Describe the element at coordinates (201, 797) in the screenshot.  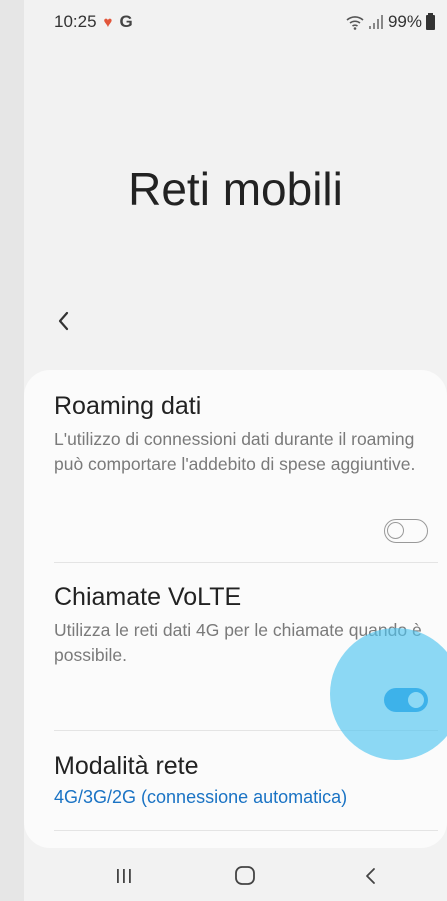
I see `setting-value: 4G/3G/2G (connessione automatica)` at that location.